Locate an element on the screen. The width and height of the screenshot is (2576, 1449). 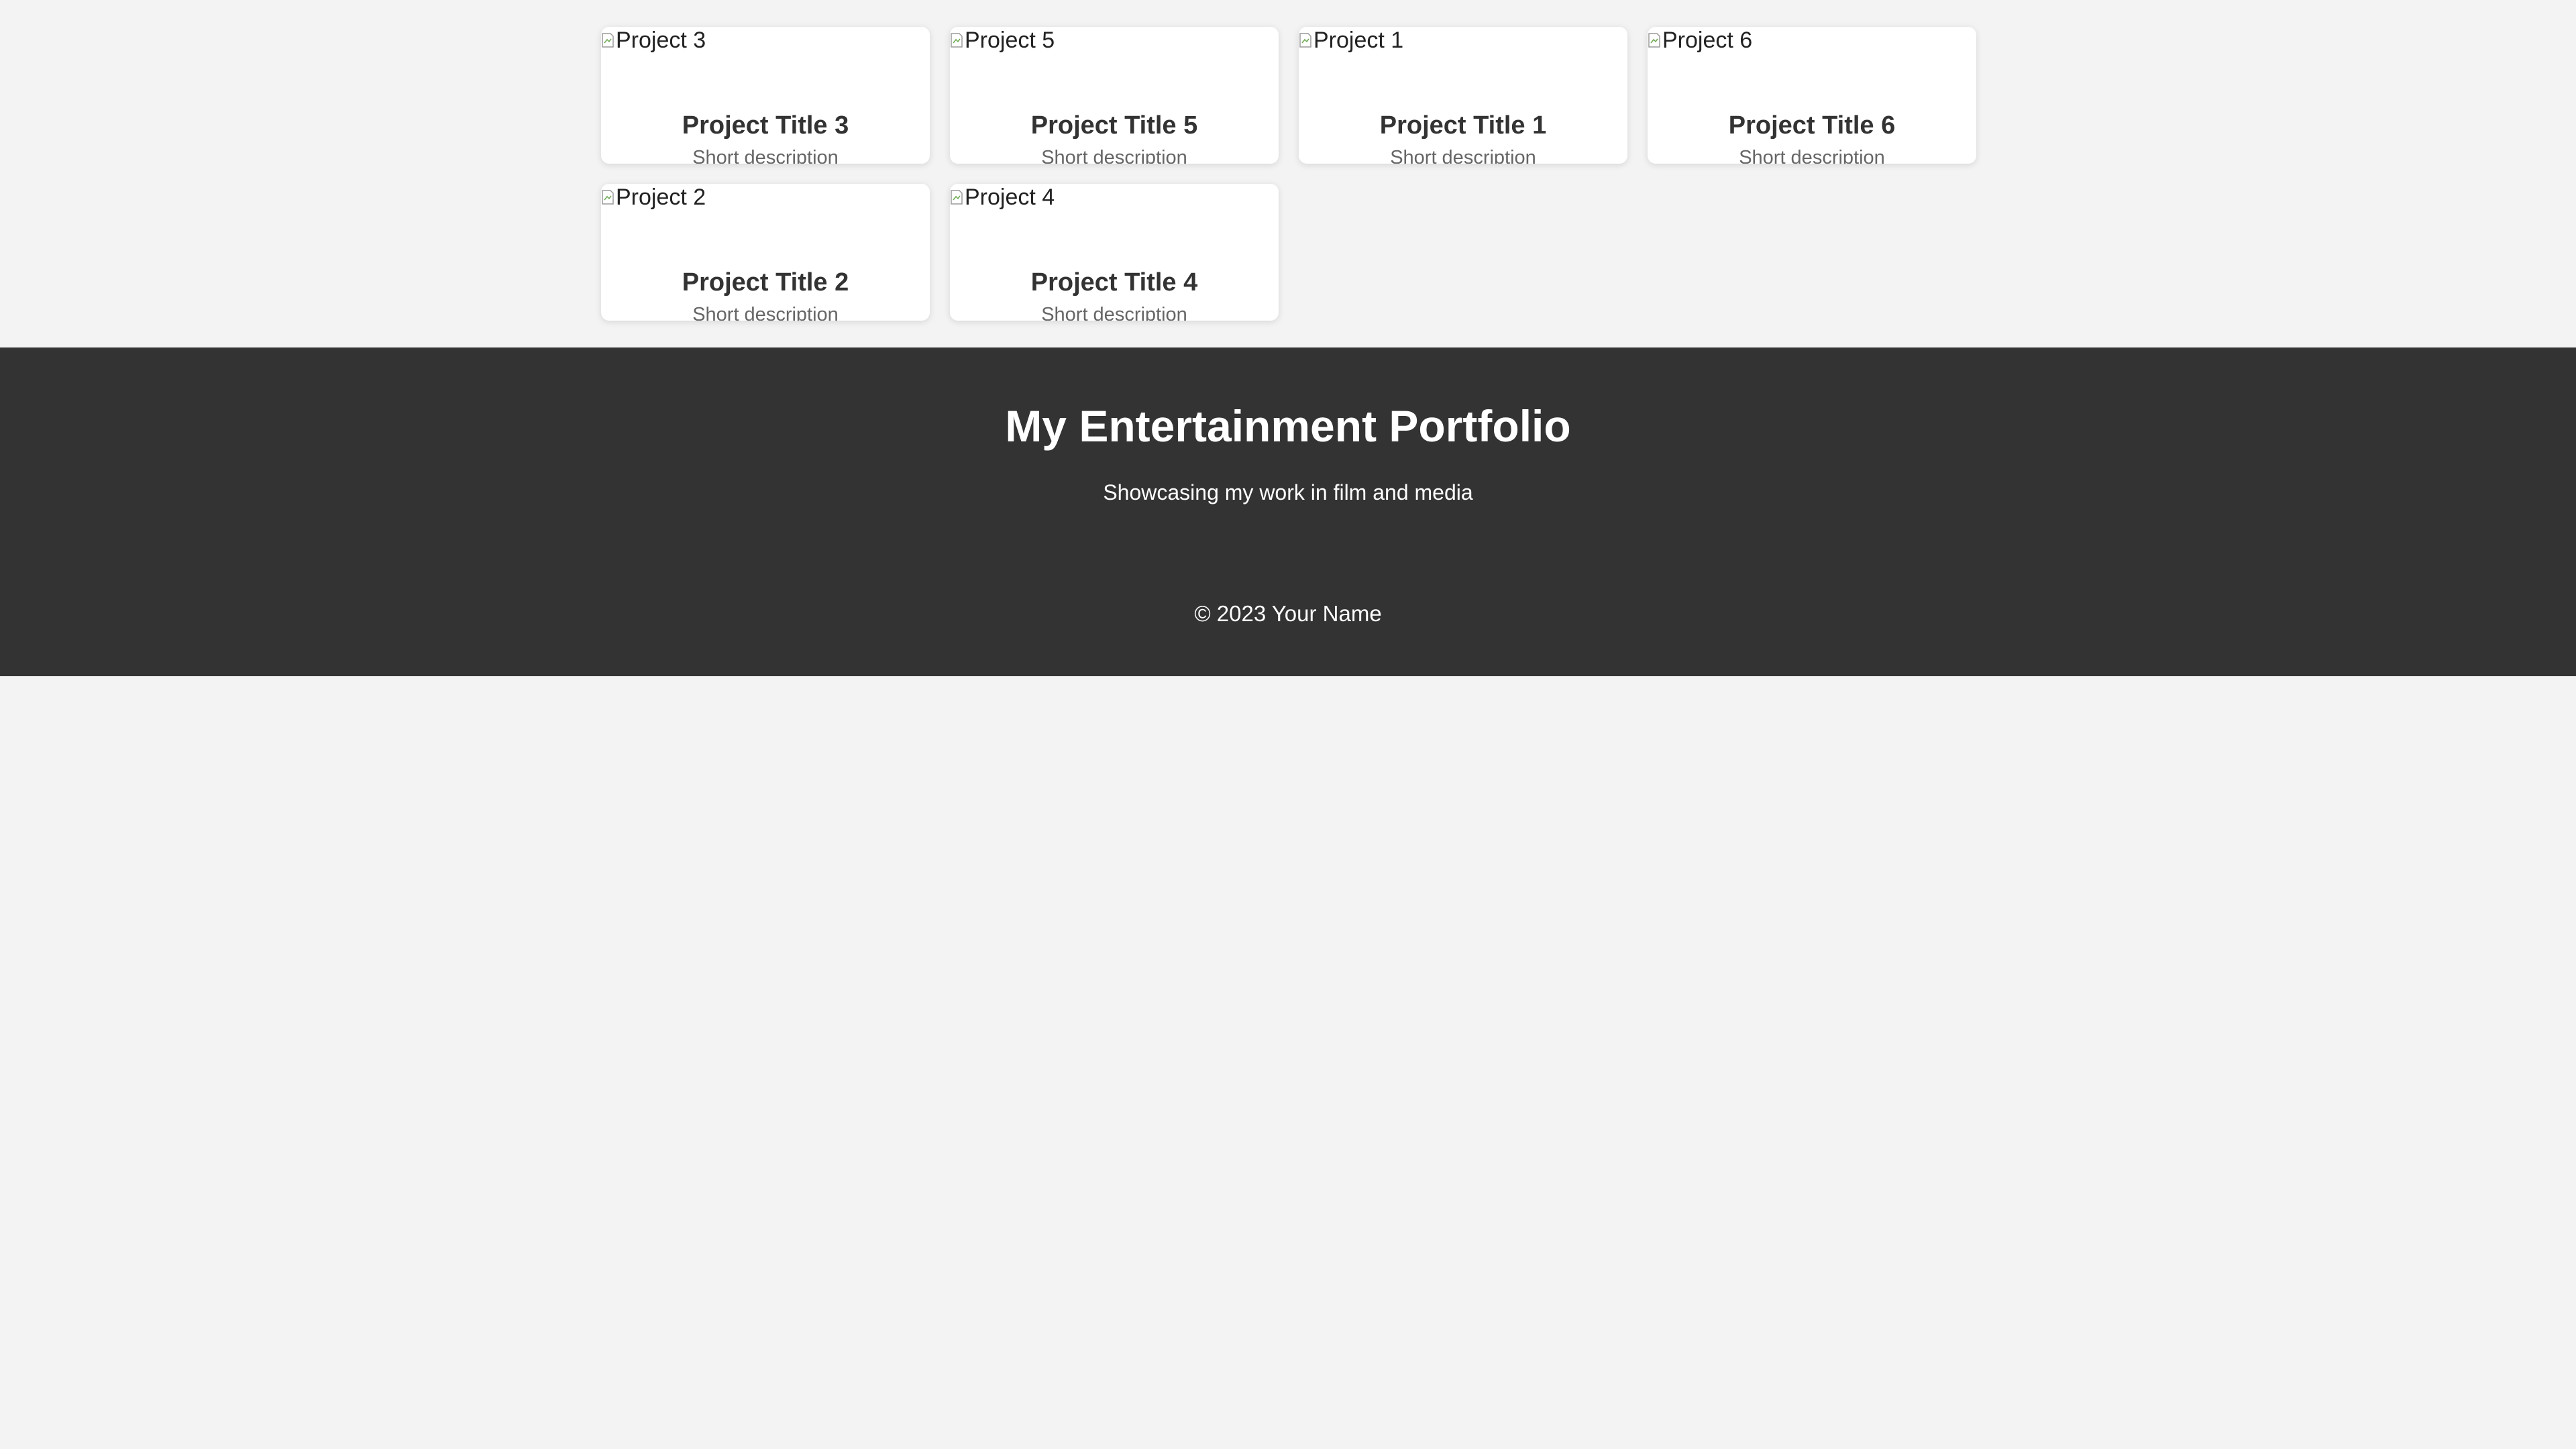
project-image-alt: Project 4 is located at coordinates (1010, 197).